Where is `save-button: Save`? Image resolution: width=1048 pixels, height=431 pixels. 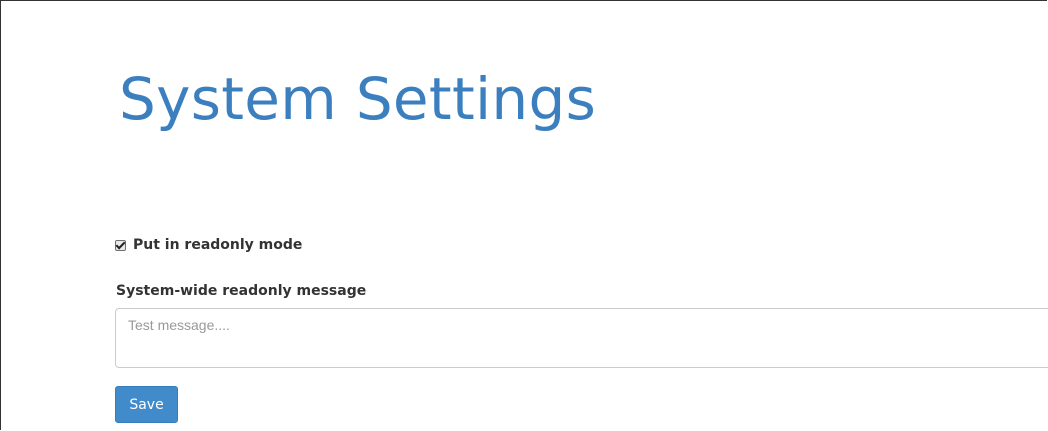 save-button: Save is located at coordinates (146, 404).